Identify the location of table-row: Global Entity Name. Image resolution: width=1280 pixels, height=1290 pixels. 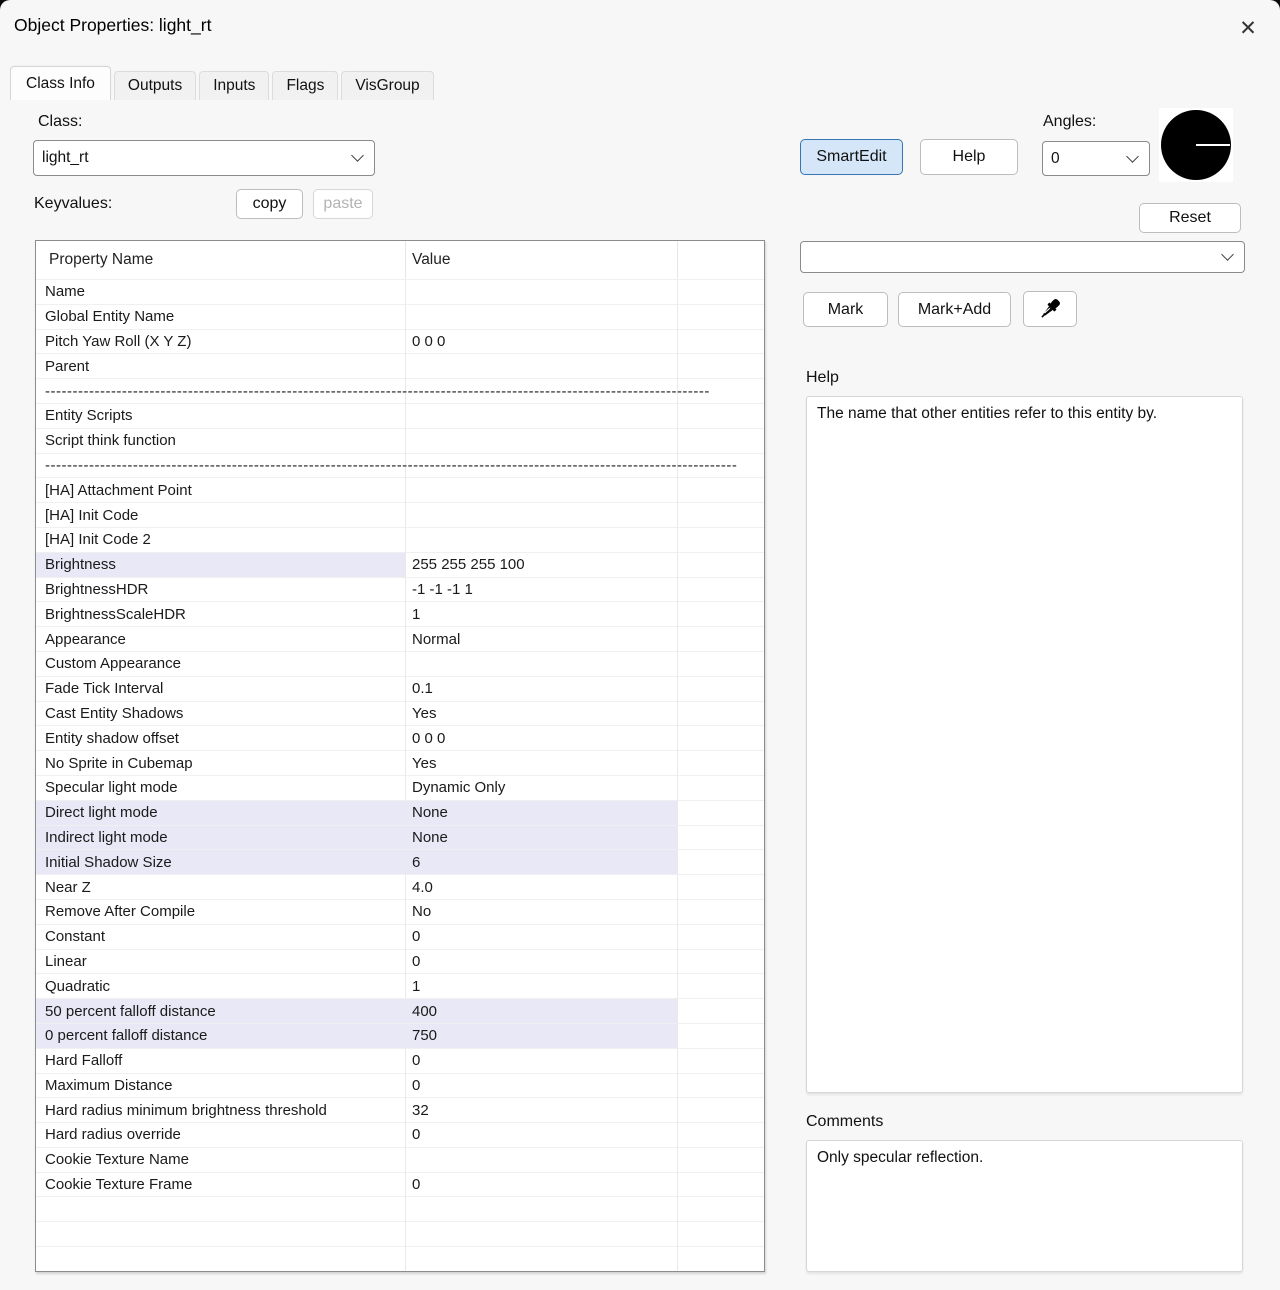
(400, 316).